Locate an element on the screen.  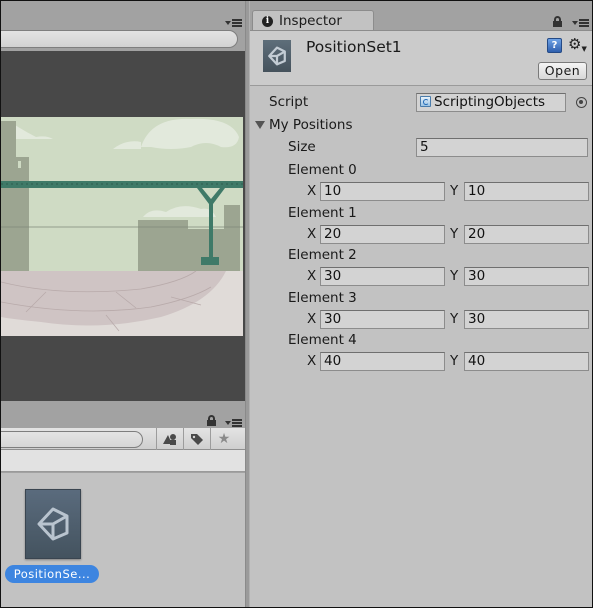
element-label: Element 0 is located at coordinates (322, 170).